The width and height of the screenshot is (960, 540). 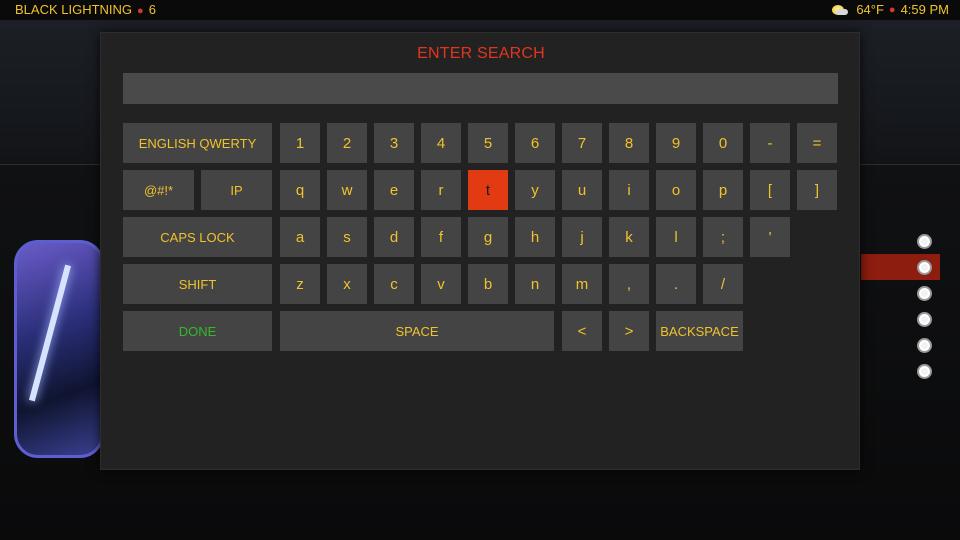 I want to click on key-4: 4, so click(x=441, y=143).